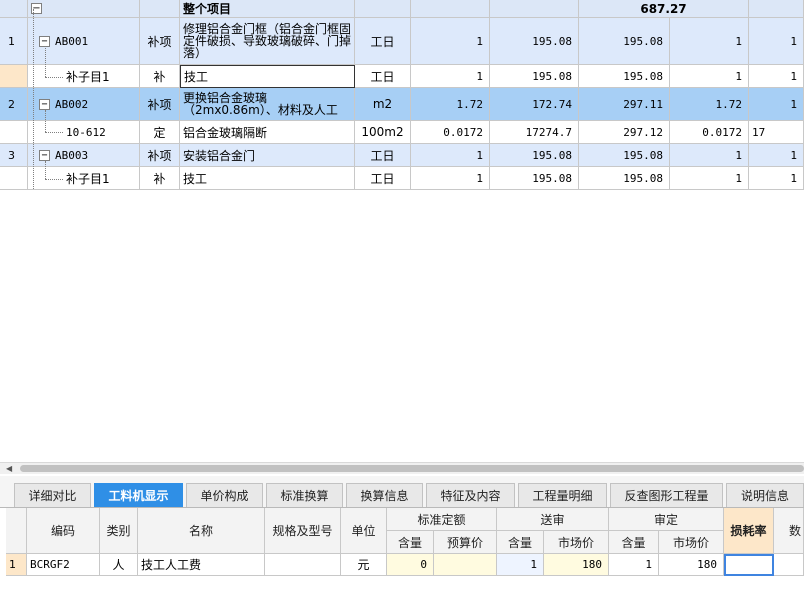 The height and width of the screenshot is (603, 804). What do you see at coordinates (410, 542) in the screenshot?
I see `header-std-content: 含量` at bounding box center [410, 542].